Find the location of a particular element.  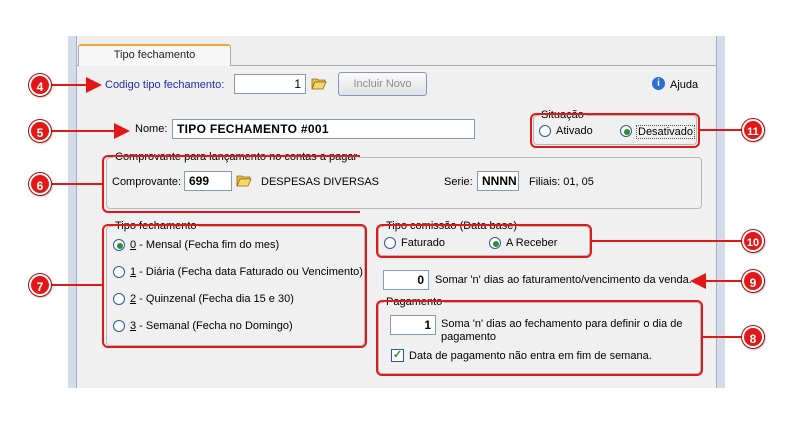

annotation-badge-8: 8 is located at coordinates (753, 337).